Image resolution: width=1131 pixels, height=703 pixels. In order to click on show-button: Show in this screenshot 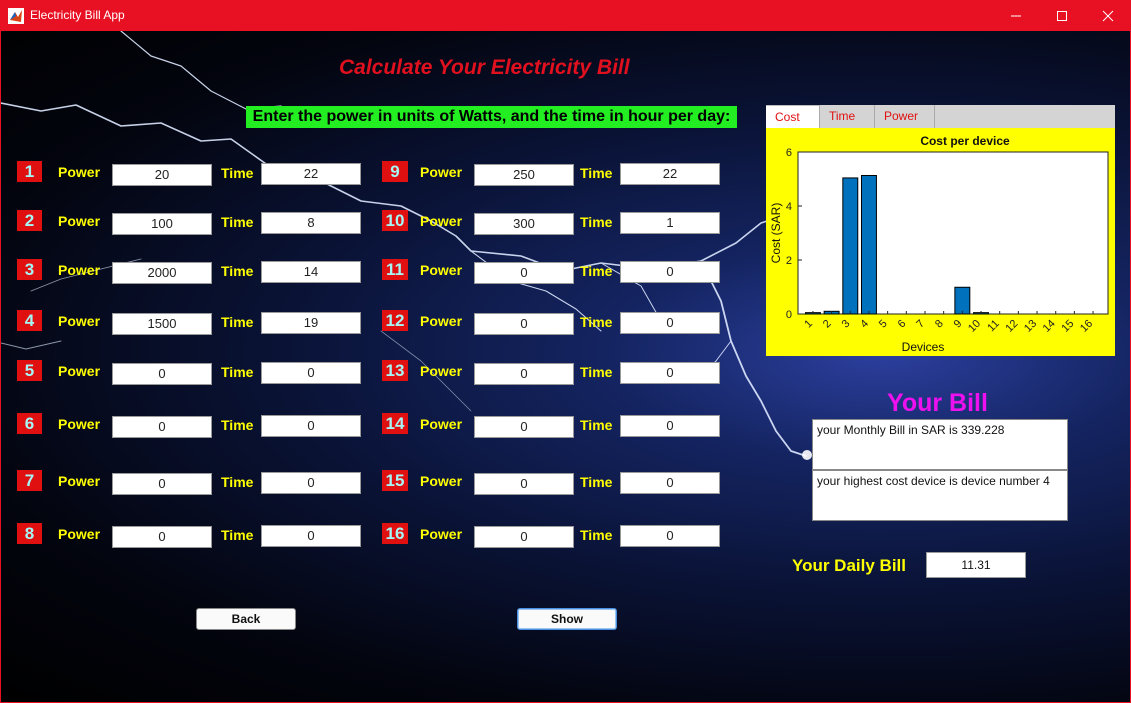, I will do `click(567, 619)`.